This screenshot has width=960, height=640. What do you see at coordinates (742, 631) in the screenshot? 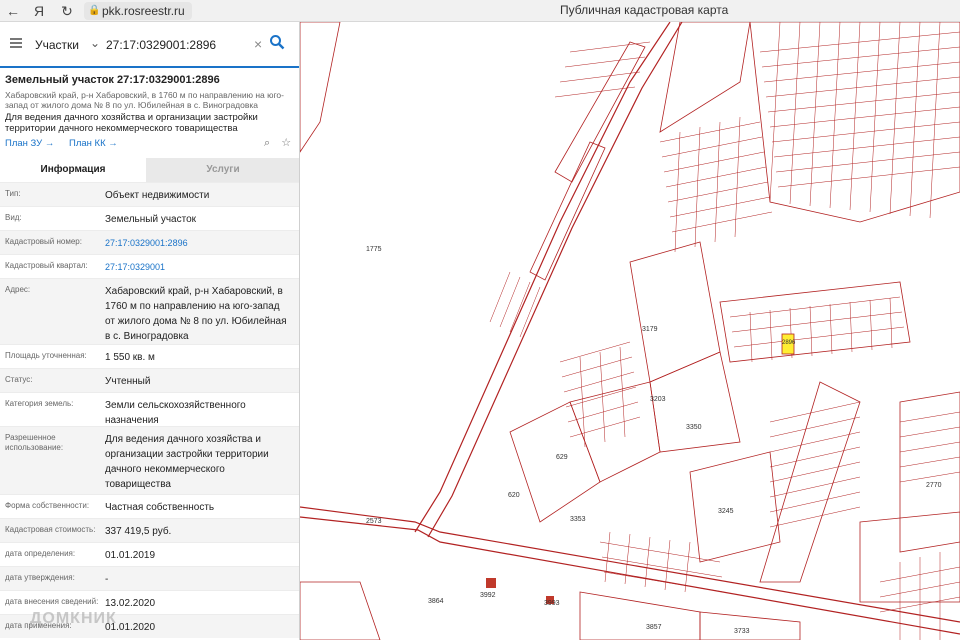
I see `parcel-label: 3733` at bounding box center [742, 631].